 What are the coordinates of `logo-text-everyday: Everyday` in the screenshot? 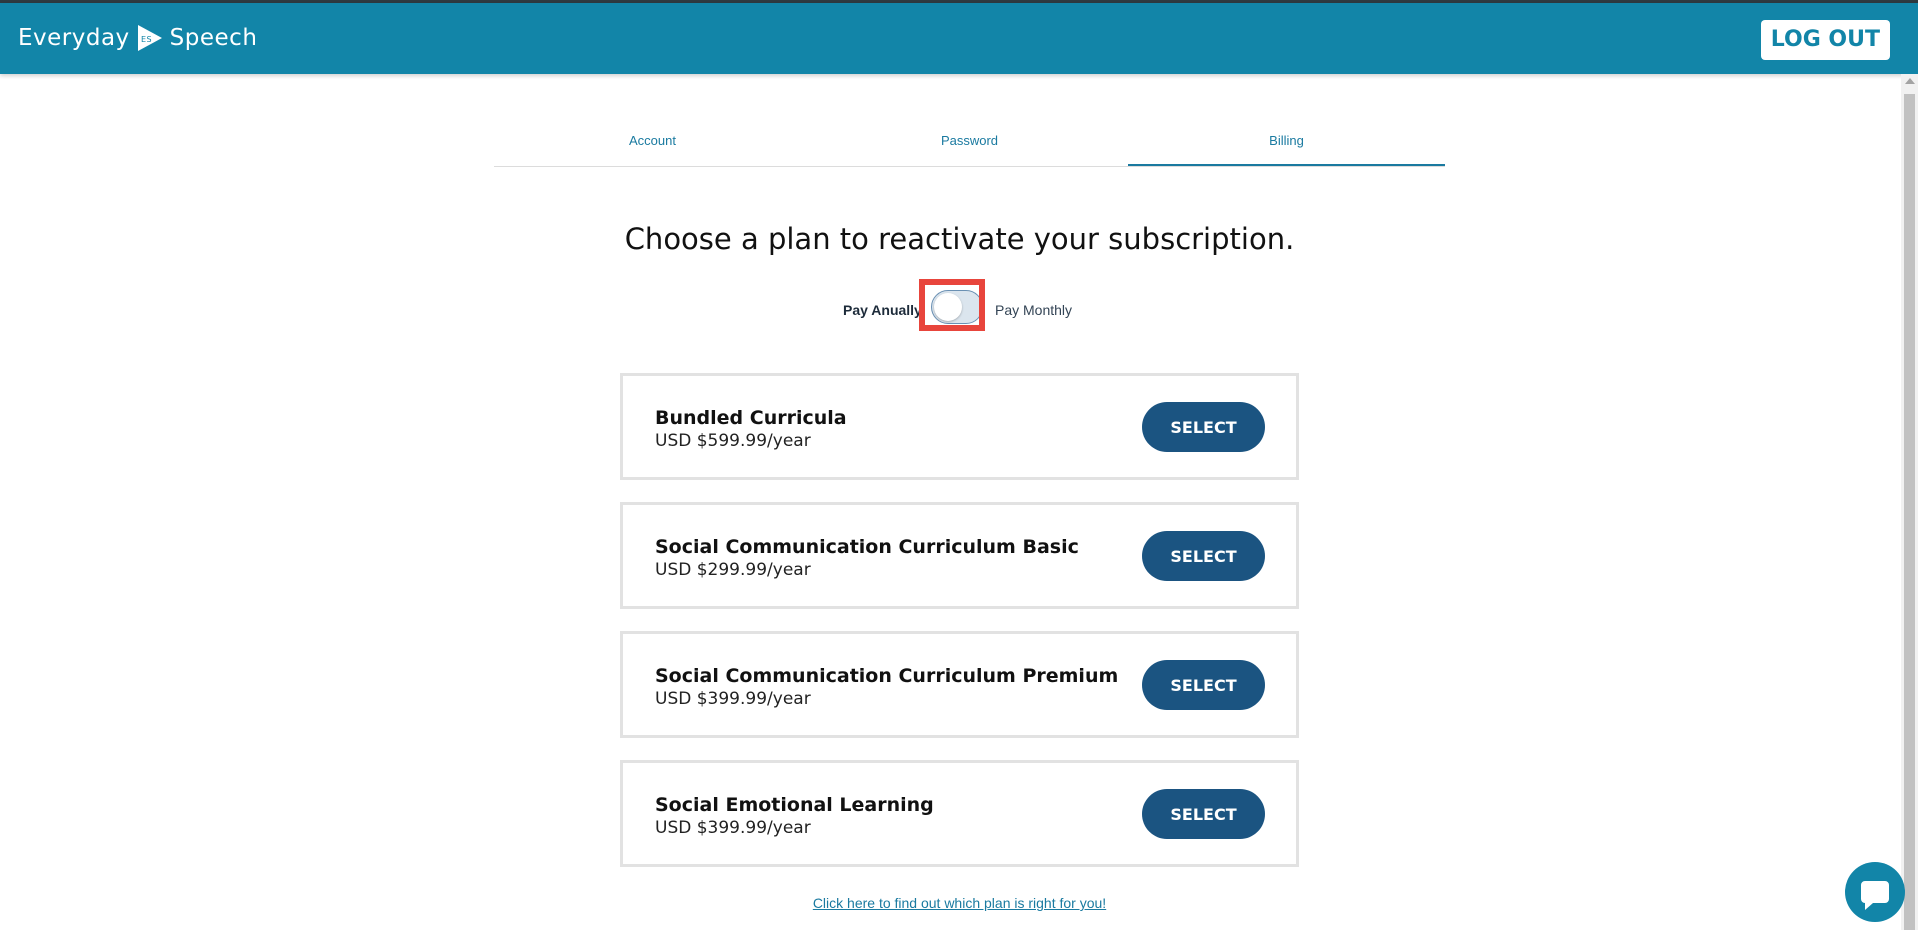 It's located at (74, 38).